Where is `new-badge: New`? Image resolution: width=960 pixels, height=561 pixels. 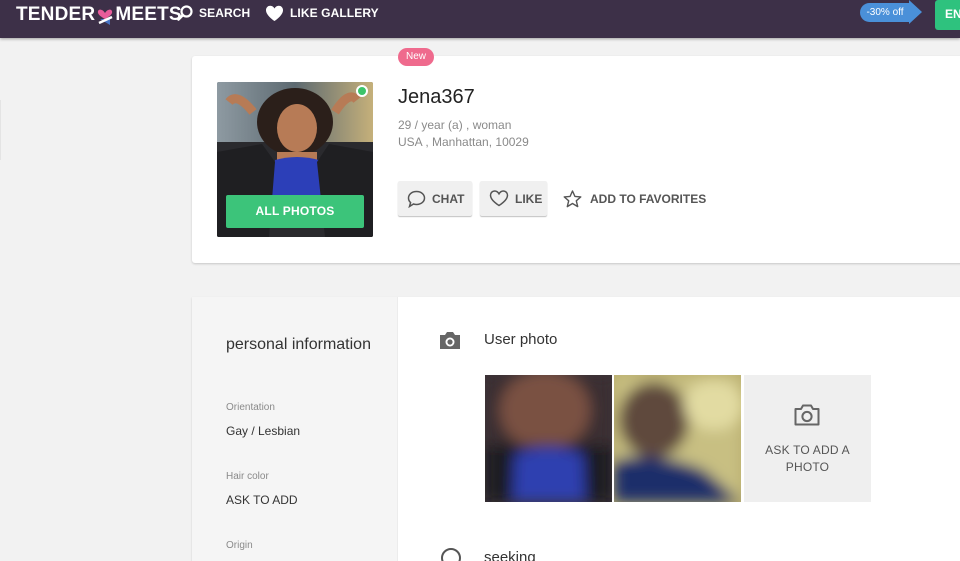
new-badge: New is located at coordinates (416, 57).